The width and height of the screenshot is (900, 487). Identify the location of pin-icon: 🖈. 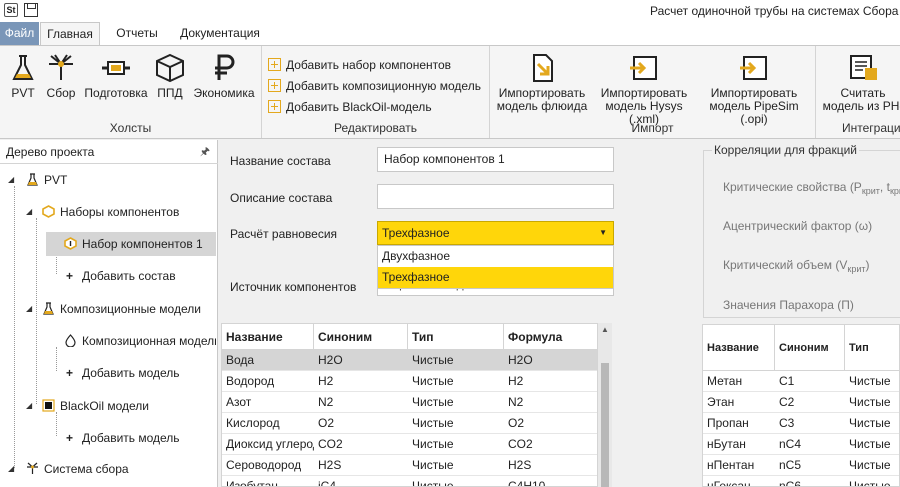
(205, 152).